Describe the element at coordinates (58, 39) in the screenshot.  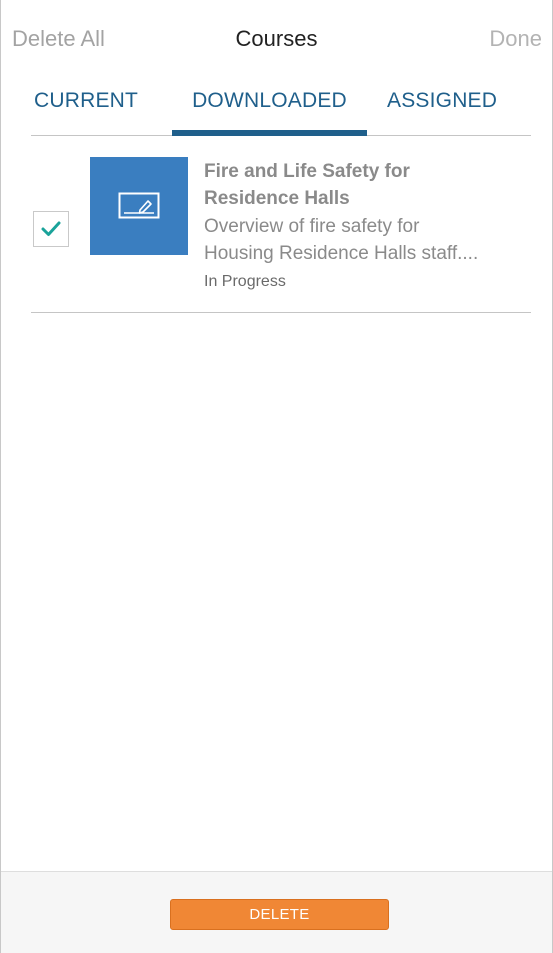
I see `delete-all-button: Delete All` at that location.